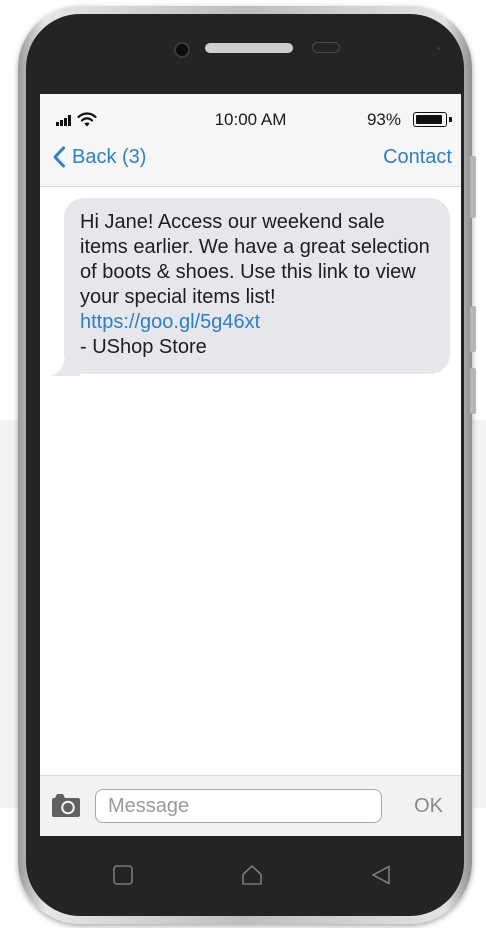 The image size is (486, 928). What do you see at coordinates (109, 156) in the screenshot?
I see `back-button-label: Back (3)` at bounding box center [109, 156].